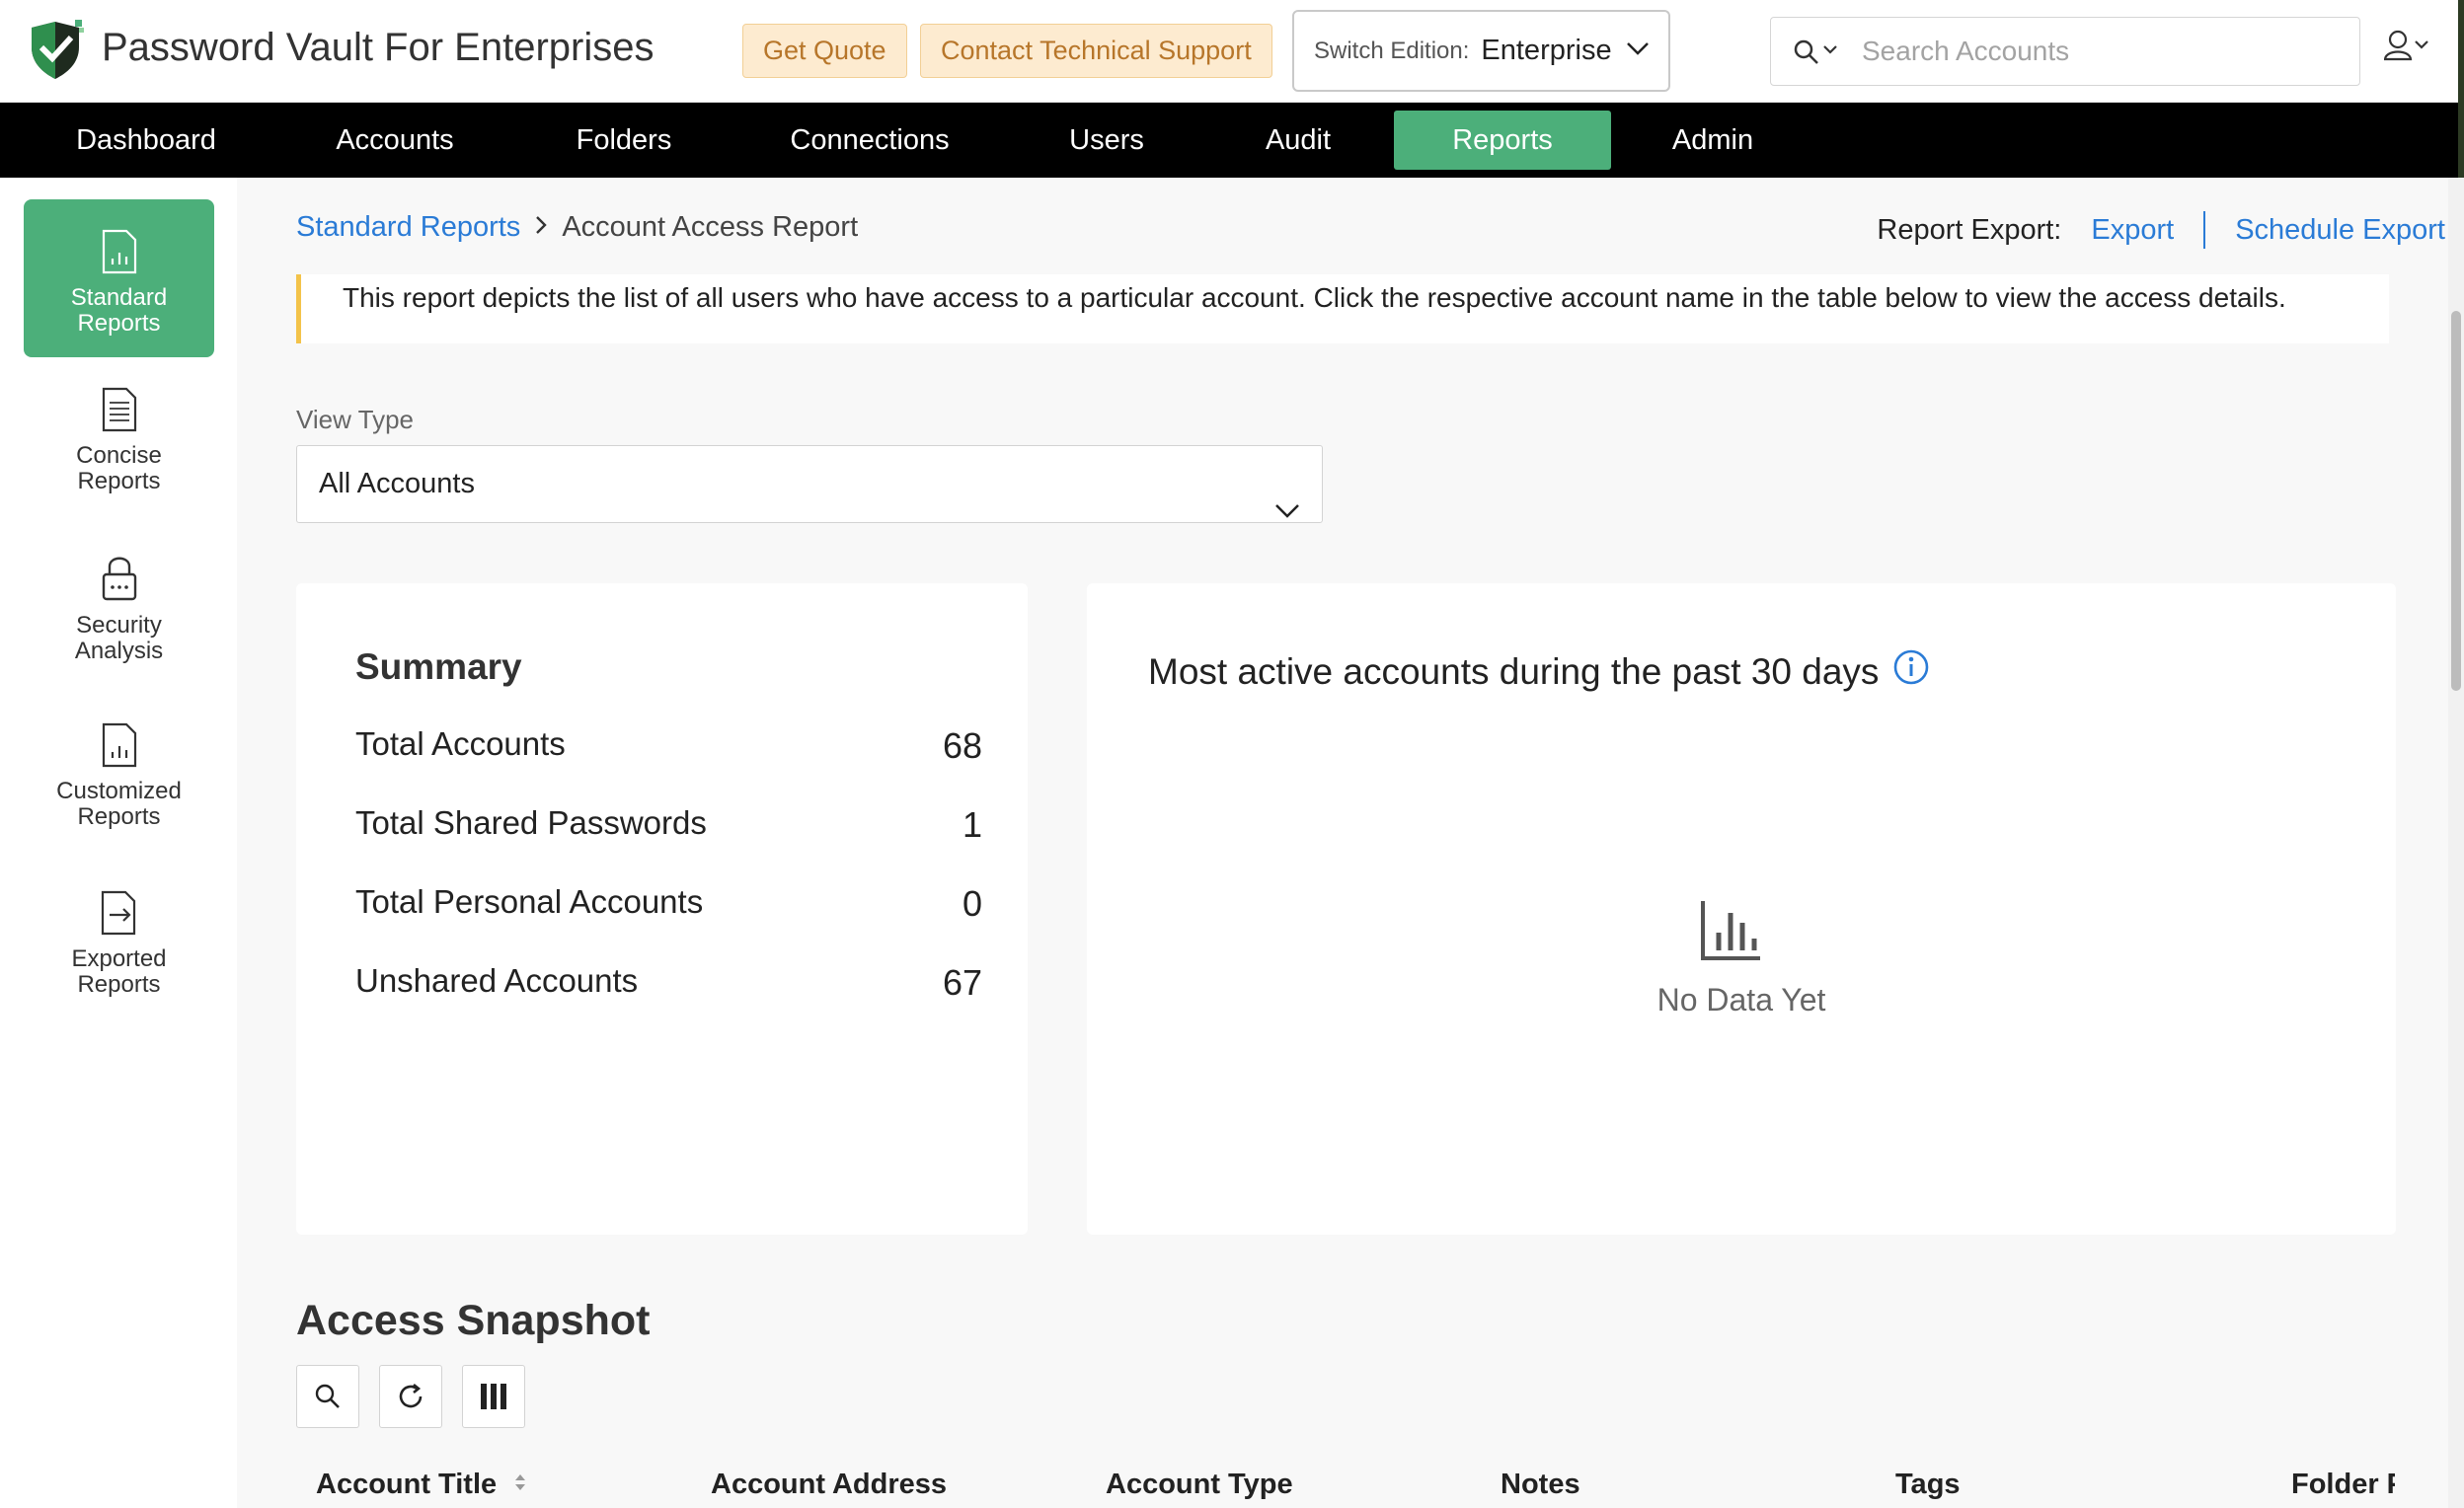 The height and width of the screenshot is (1508, 2464). What do you see at coordinates (460, 743) in the screenshot?
I see `summary-label: Total Accounts` at bounding box center [460, 743].